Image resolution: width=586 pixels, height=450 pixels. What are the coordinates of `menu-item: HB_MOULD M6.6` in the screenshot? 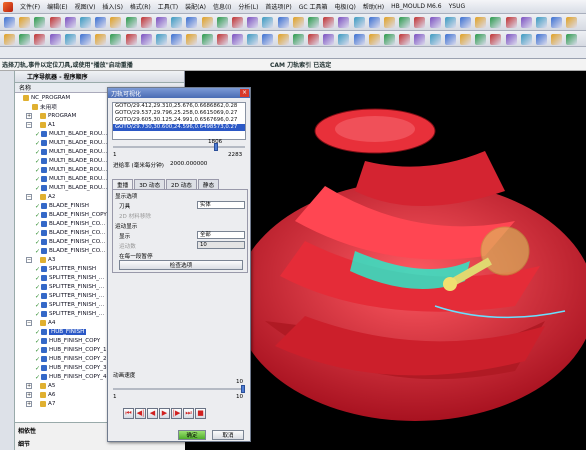 It's located at (416, 6).